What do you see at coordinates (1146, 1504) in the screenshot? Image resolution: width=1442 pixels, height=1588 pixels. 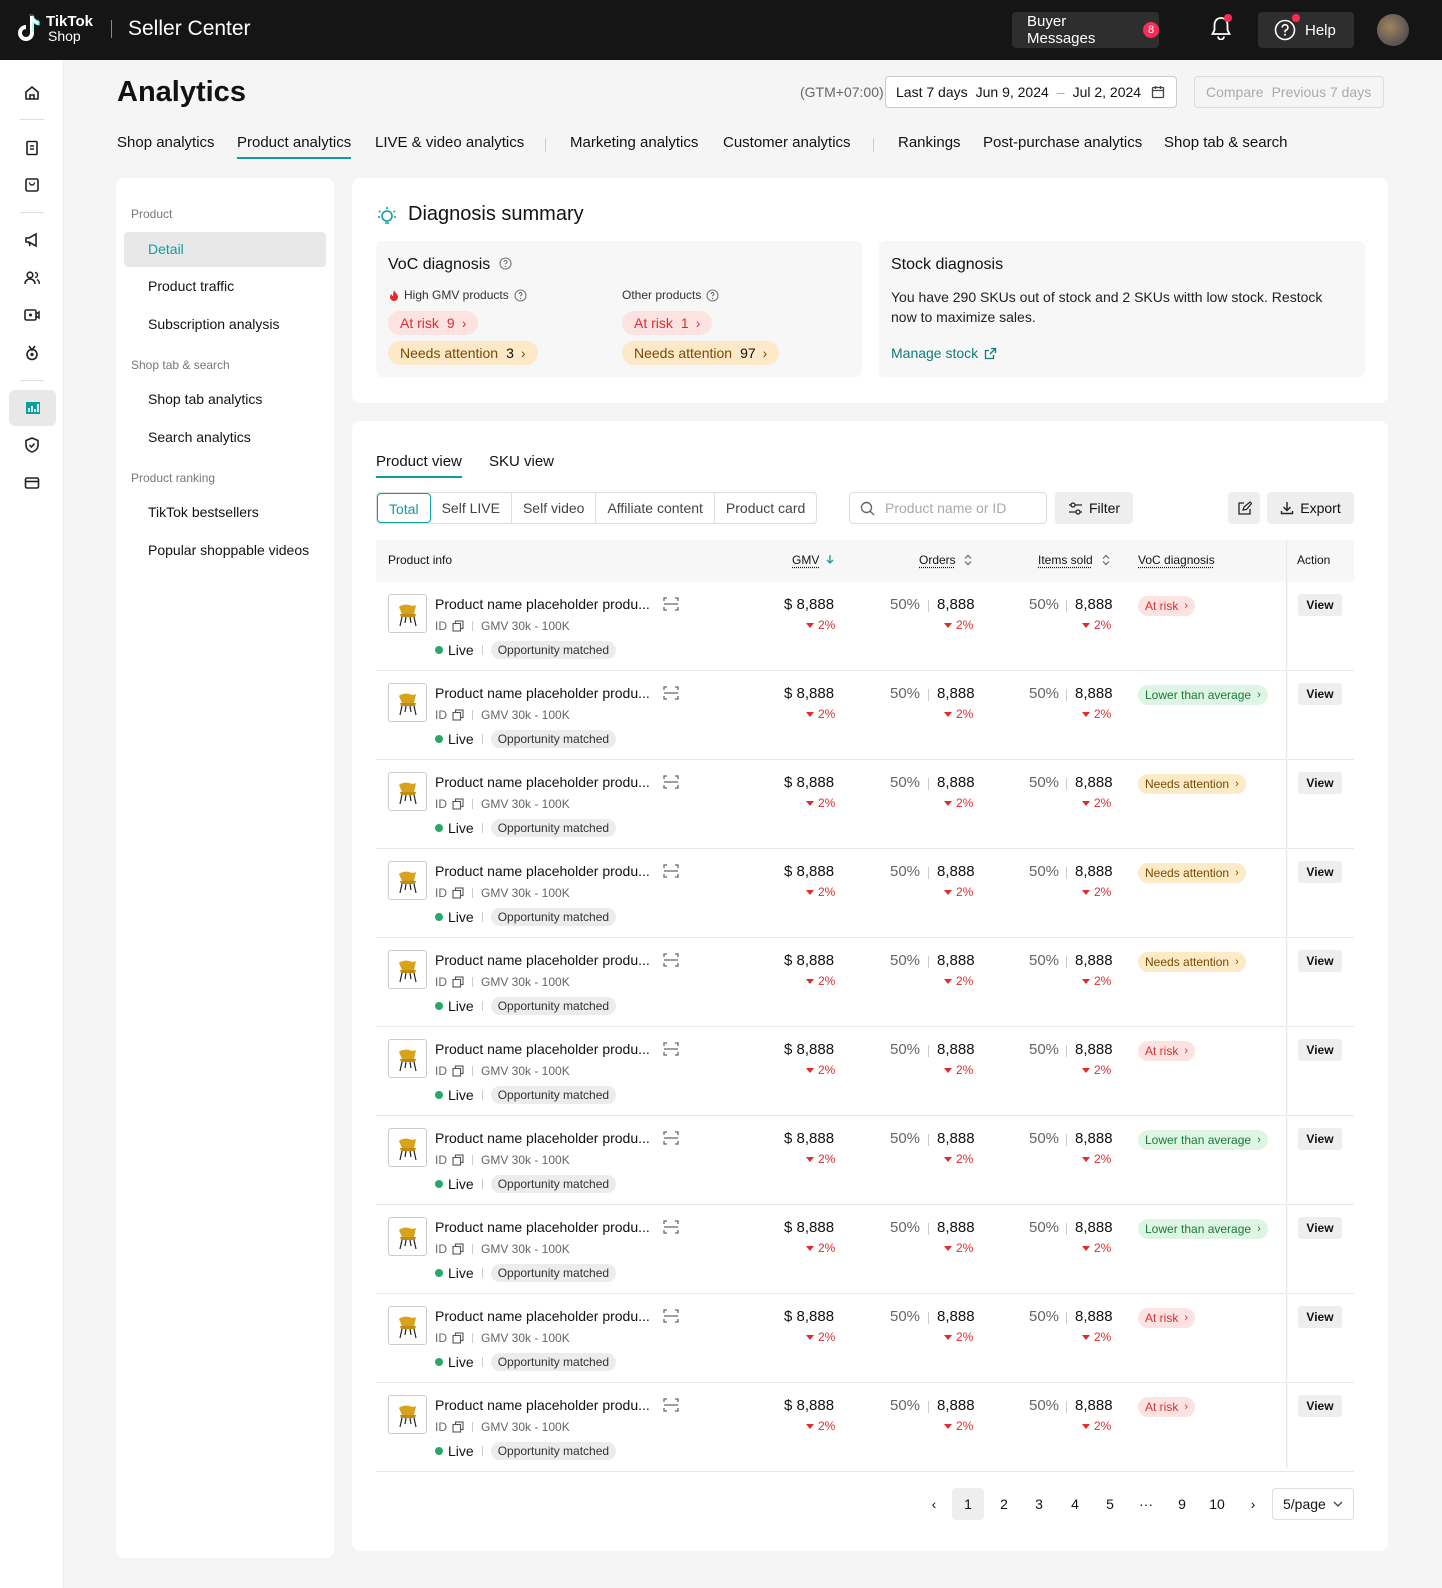 I see `page-ellipsis: ···` at bounding box center [1146, 1504].